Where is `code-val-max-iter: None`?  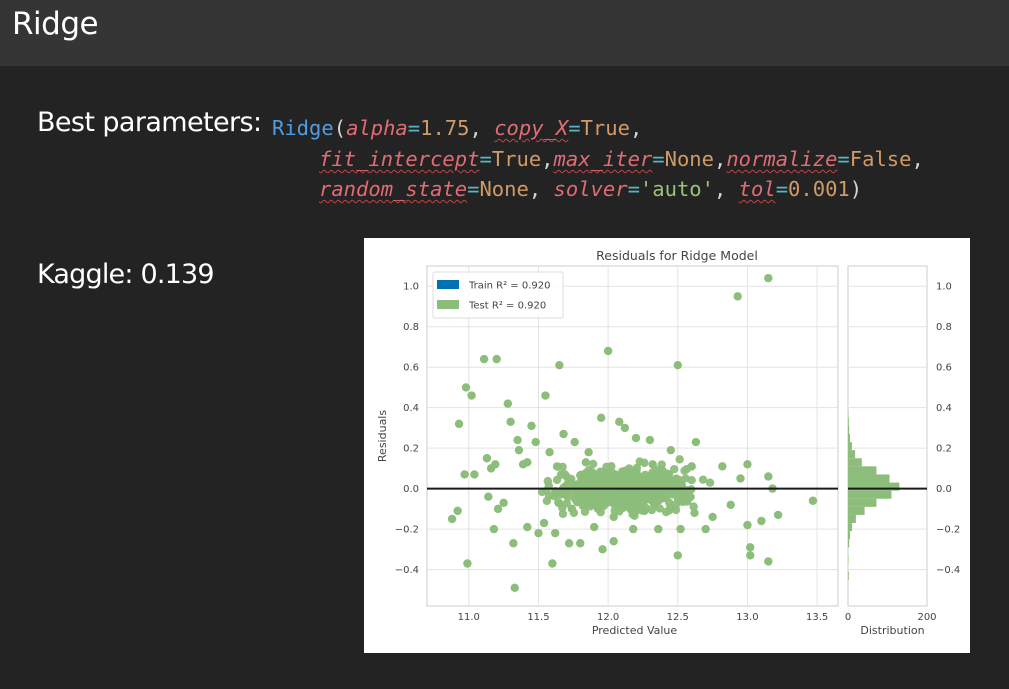
code-val-max-iter: None is located at coordinates (689, 159).